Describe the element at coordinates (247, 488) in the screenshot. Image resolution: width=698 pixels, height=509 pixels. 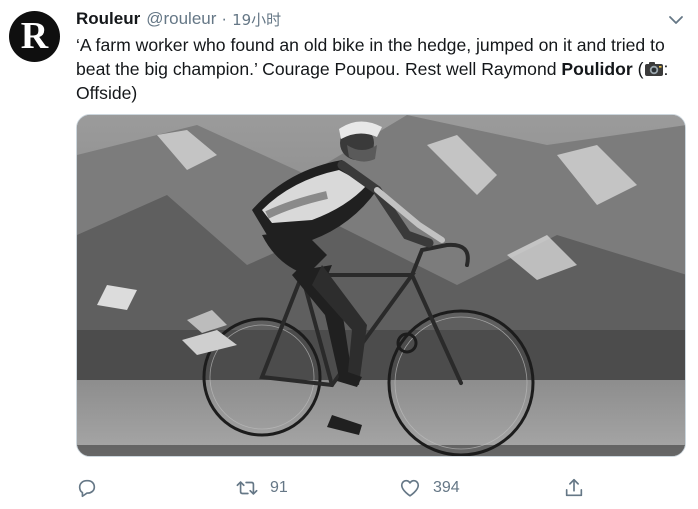
I see `retweet-icon` at that location.